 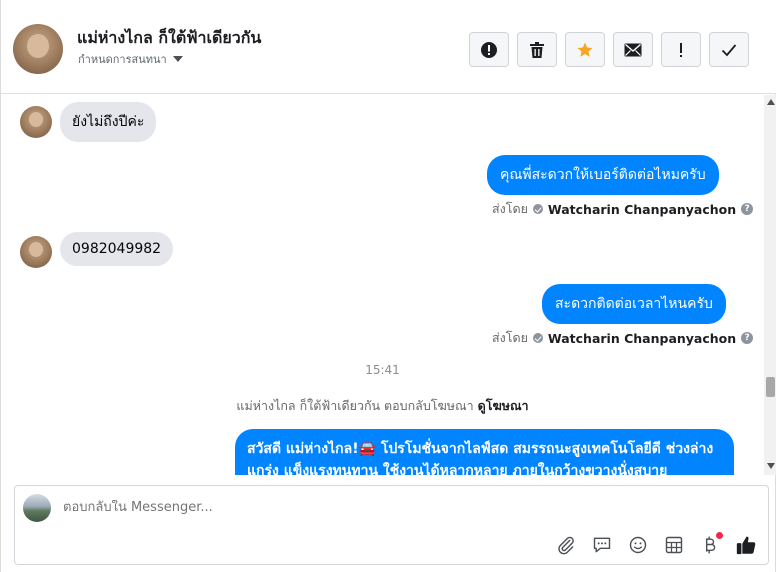 I want to click on mark-done-button, so click(x=729, y=49).